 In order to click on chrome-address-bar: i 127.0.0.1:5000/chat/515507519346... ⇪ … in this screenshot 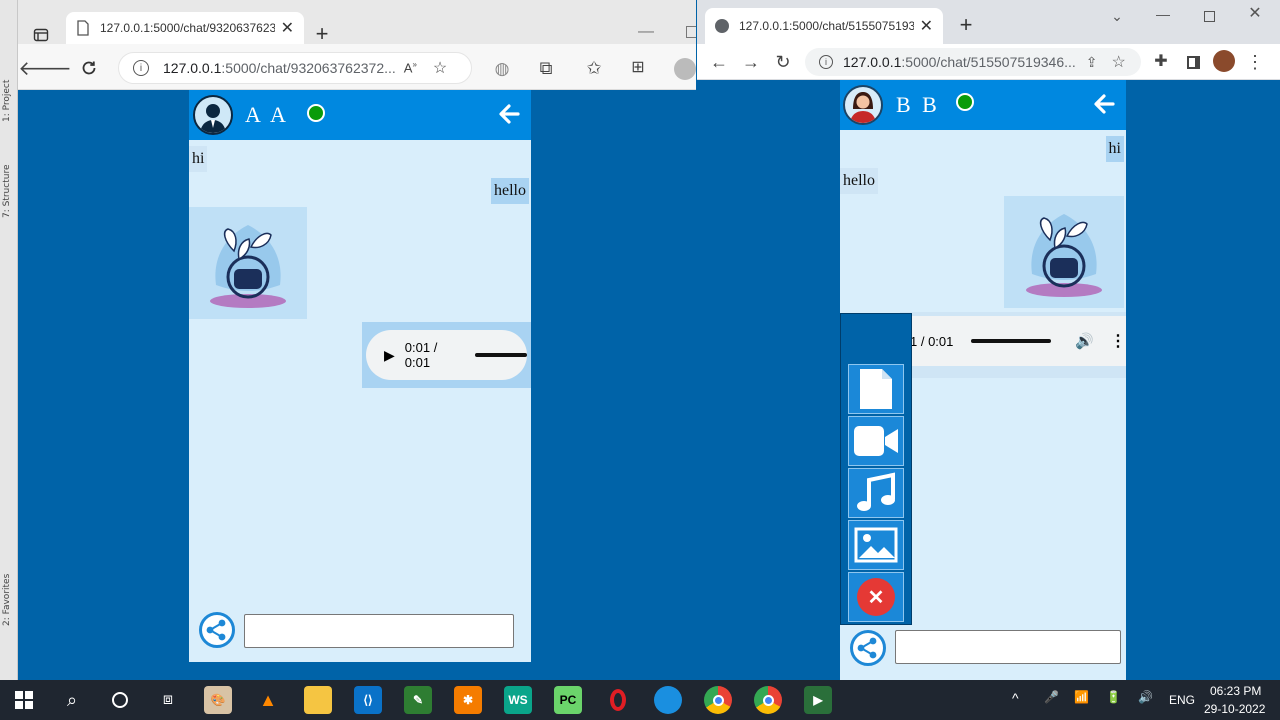, I will do `click(973, 62)`.